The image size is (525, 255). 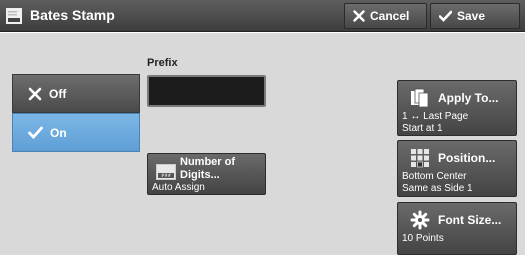 I want to click on number-of-digits-value: Auto Assign, so click(x=178, y=187).